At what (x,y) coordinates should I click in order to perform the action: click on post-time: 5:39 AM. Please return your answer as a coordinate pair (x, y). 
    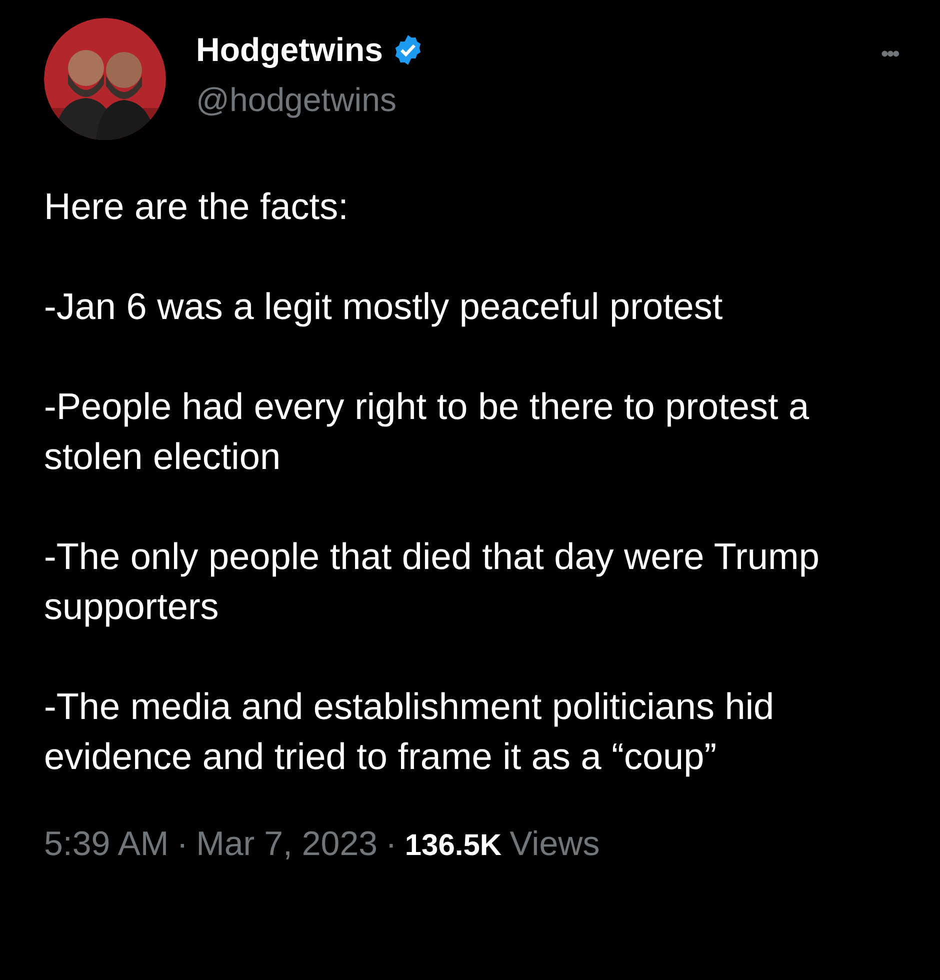
    Looking at the image, I should click on (106, 844).